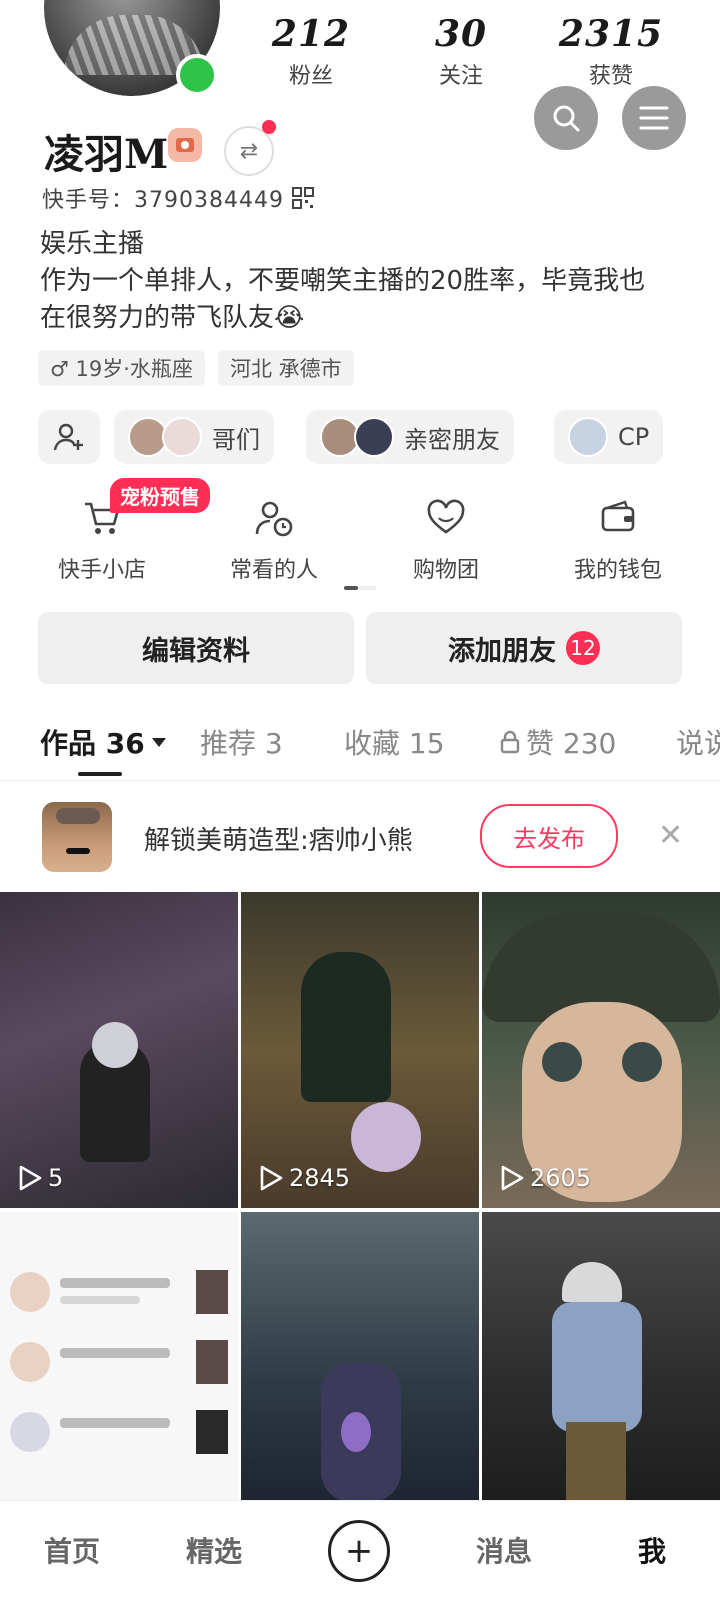 This screenshot has width=720, height=1601. What do you see at coordinates (72, 1550) in the screenshot?
I see `nav-home: 首页` at bounding box center [72, 1550].